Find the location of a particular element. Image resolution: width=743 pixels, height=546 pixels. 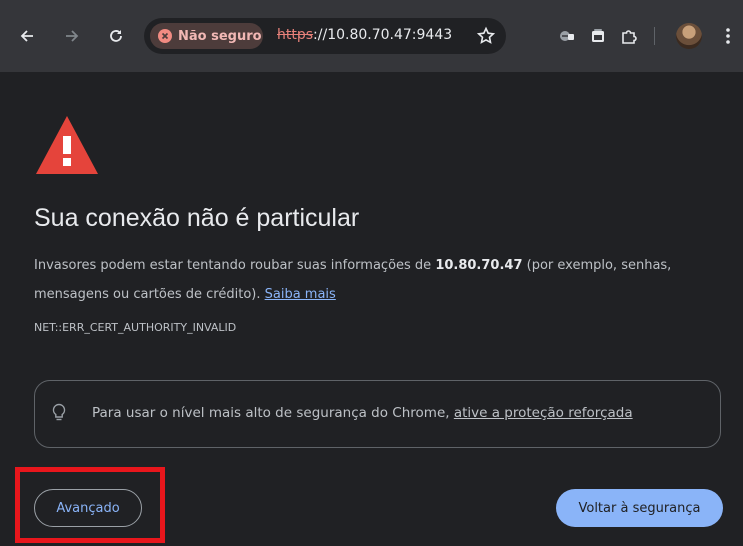

profile-avatar is located at coordinates (689, 36).